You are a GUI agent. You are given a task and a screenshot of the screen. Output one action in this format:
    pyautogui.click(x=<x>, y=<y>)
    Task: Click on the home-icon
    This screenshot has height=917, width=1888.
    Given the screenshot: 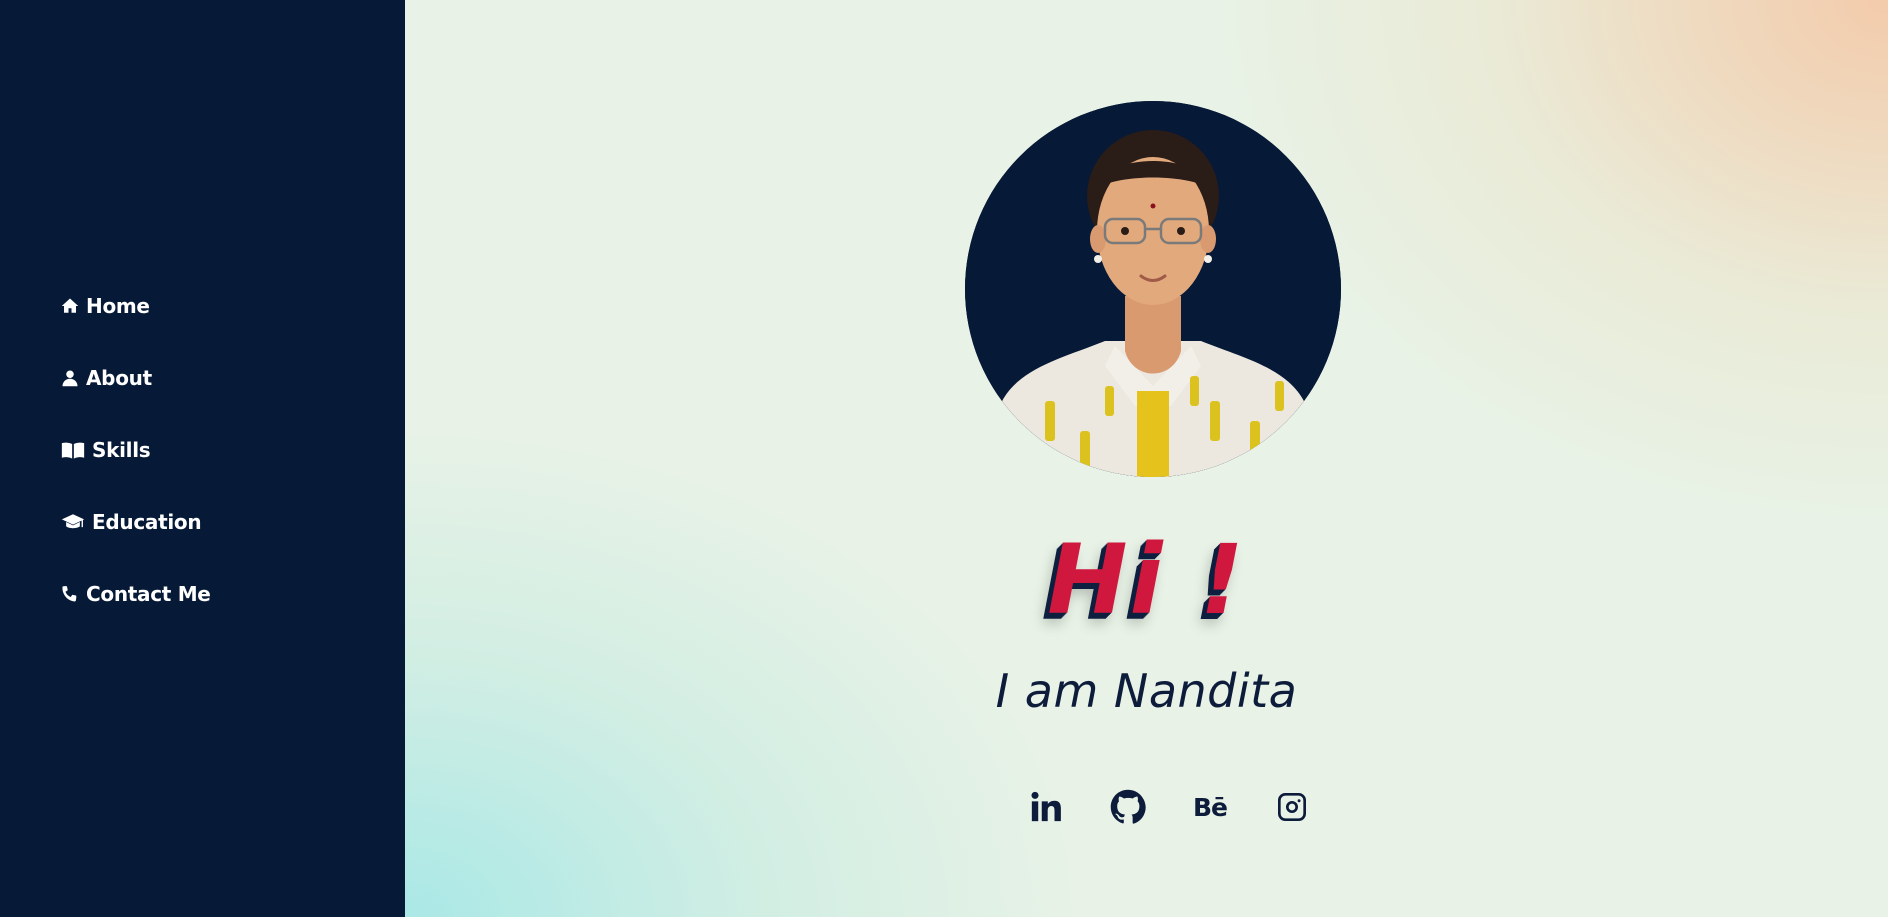 What is the action you would take?
    pyautogui.click(x=70, y=306)
    